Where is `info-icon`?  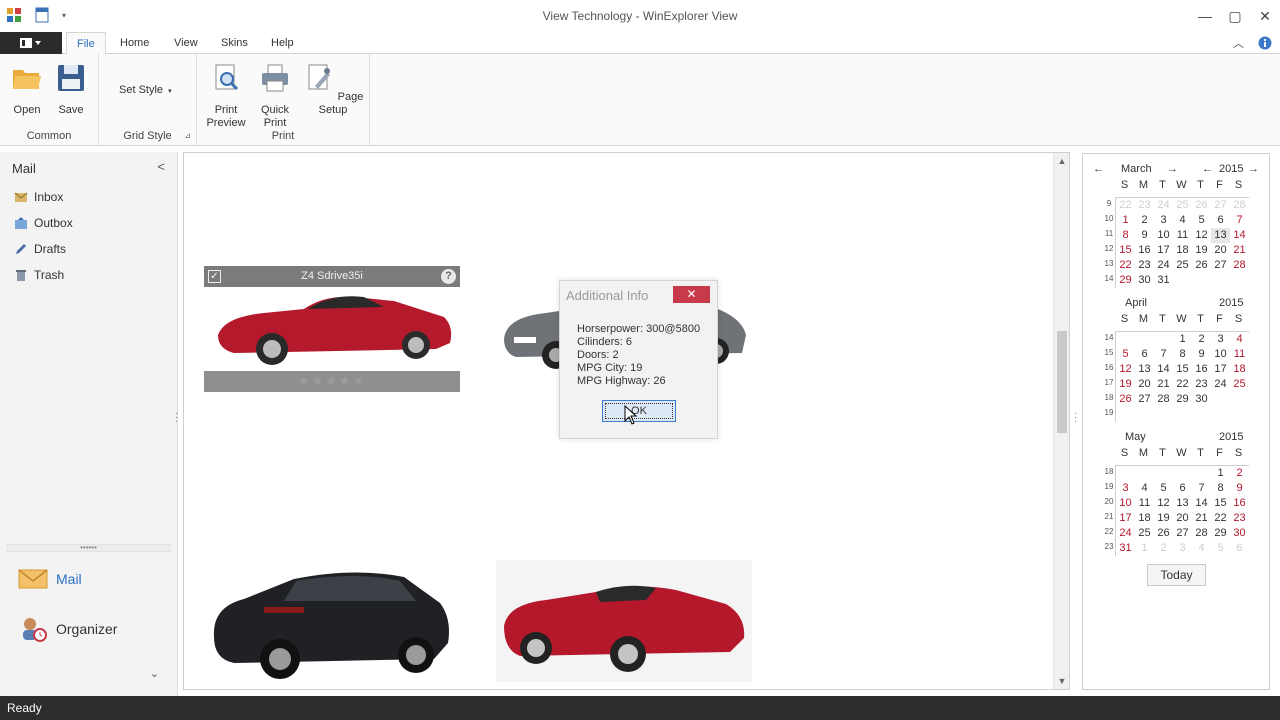
info-icon is located at coordinates (1265, 43).